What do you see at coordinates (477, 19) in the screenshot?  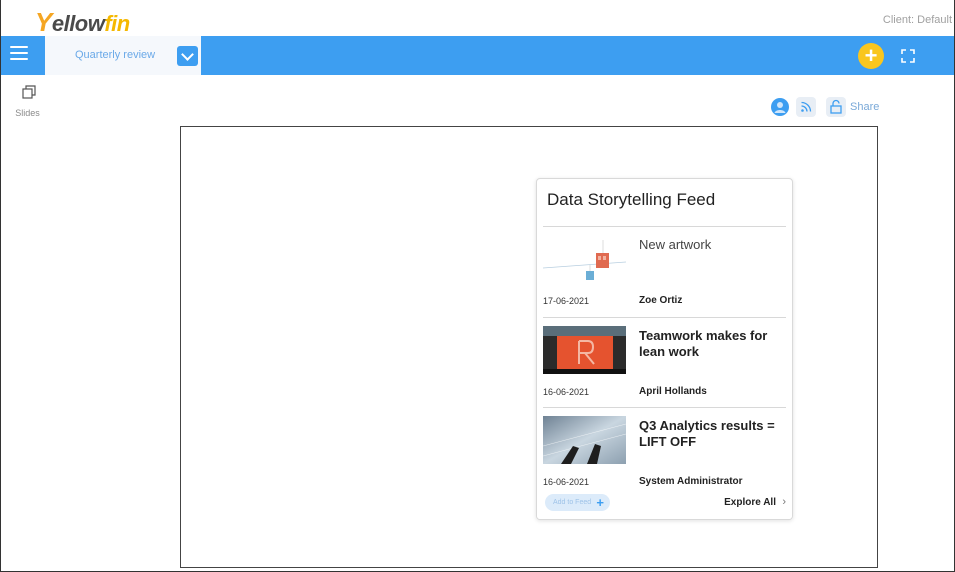 I see `top-header: Yellowfin Client: Default` at bounding box center [477, 19].